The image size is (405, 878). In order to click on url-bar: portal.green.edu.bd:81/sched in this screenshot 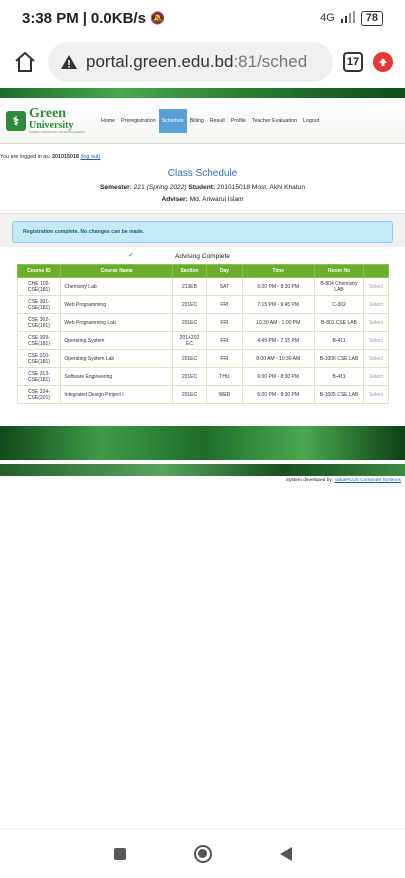, I will do `click(190, 62)`.